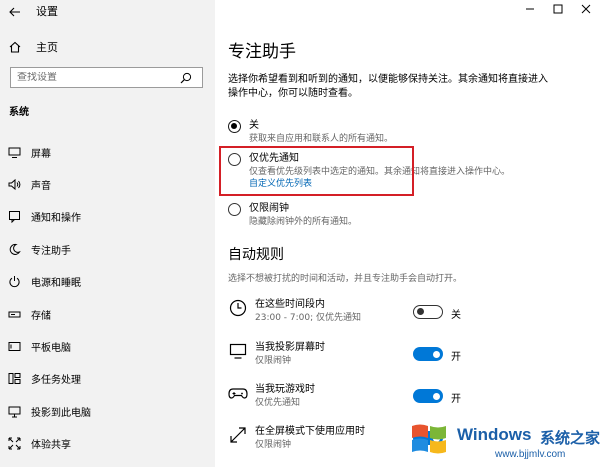  Describe the element at coordinates (14, 185) in the screenshot. I see `speaker-icon` at that location.